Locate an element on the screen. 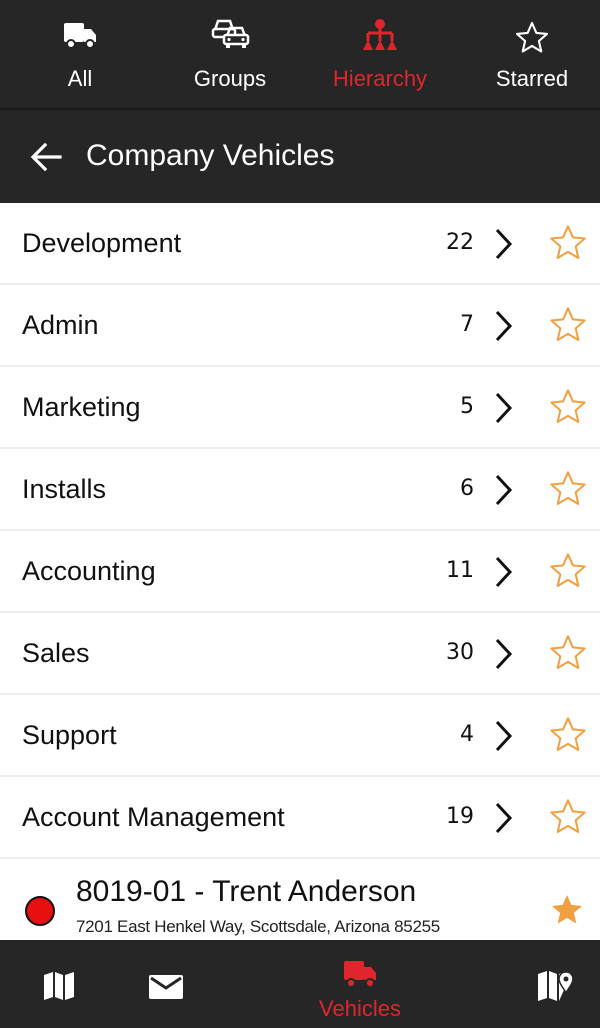 Image resolution: width=600 pixels, height=1028 pixels. star-filled-icon is located at coordinates (567, 910).